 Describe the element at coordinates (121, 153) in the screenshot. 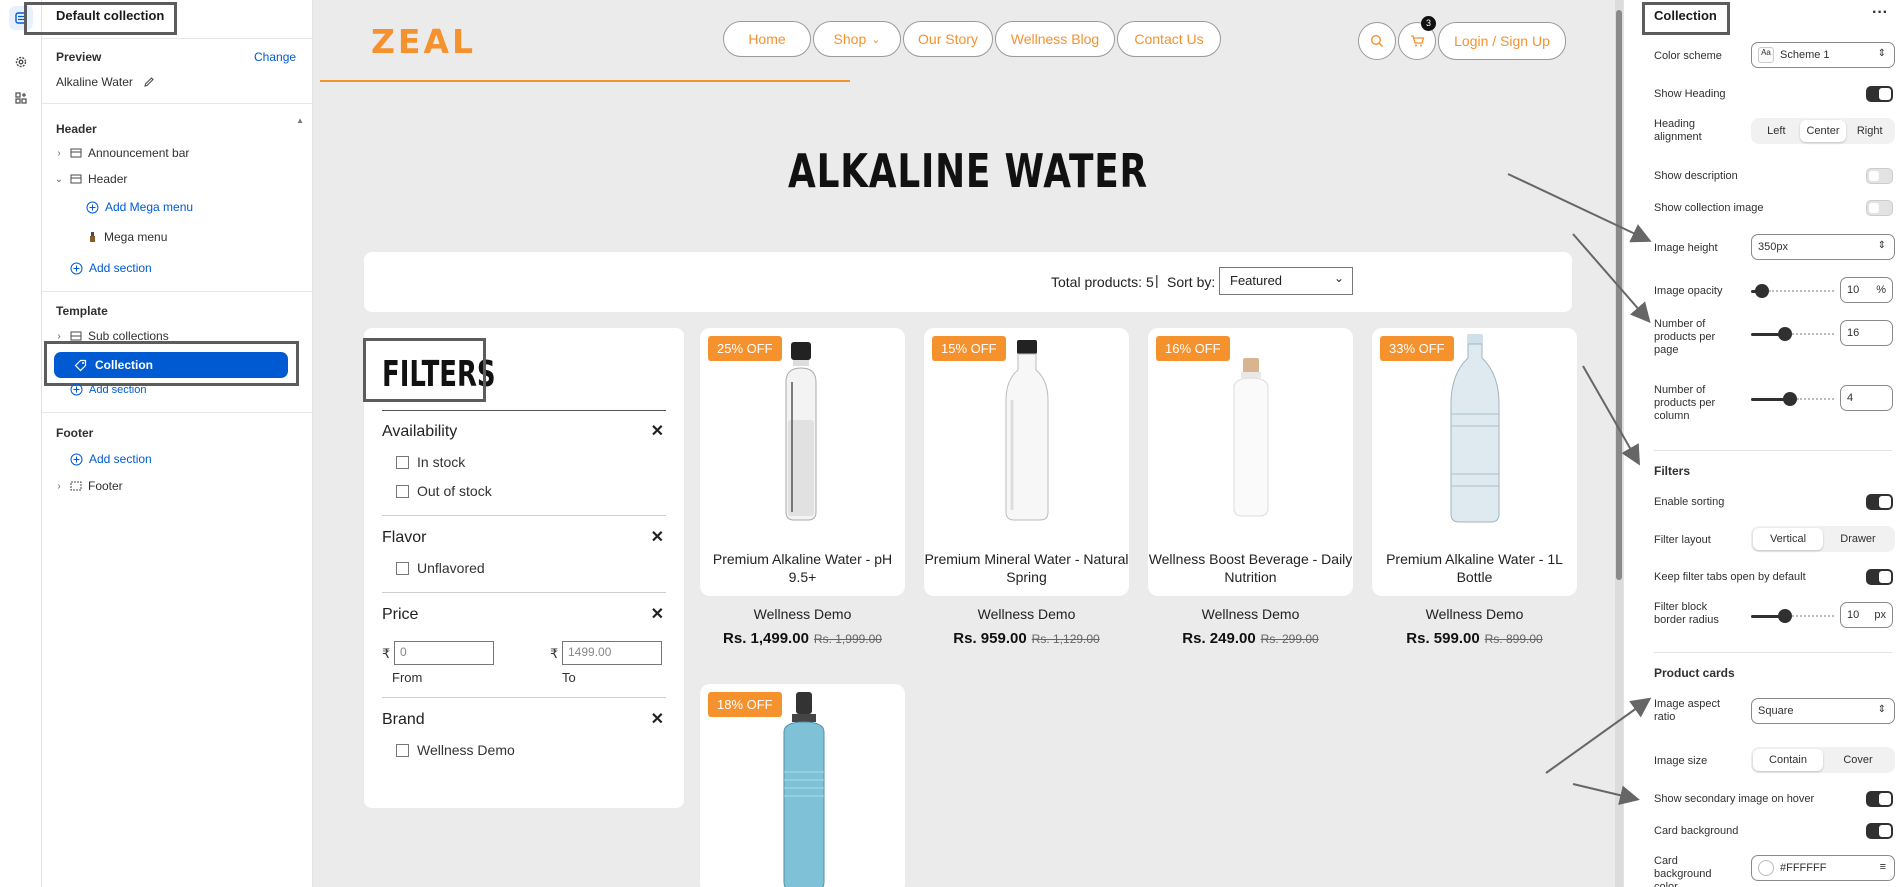

I see `section-announcement-bar: › Announcement bar` at that location.